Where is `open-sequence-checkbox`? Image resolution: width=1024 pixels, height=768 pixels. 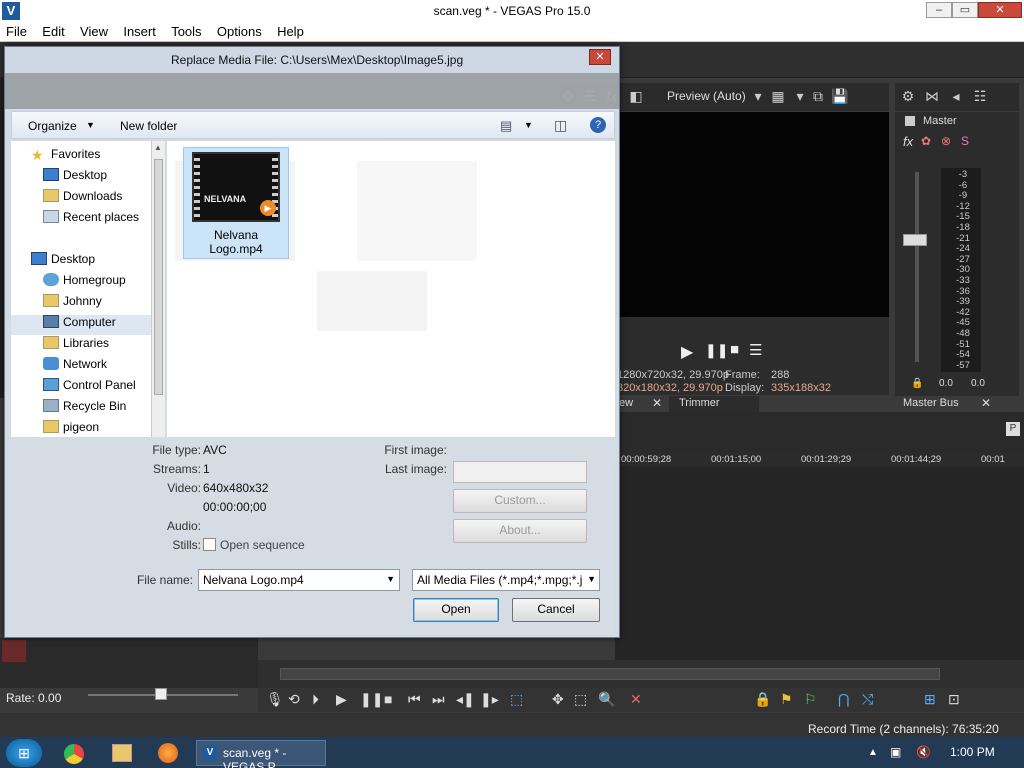
open-sequence-checkbox is located at coordinates (209, 544).